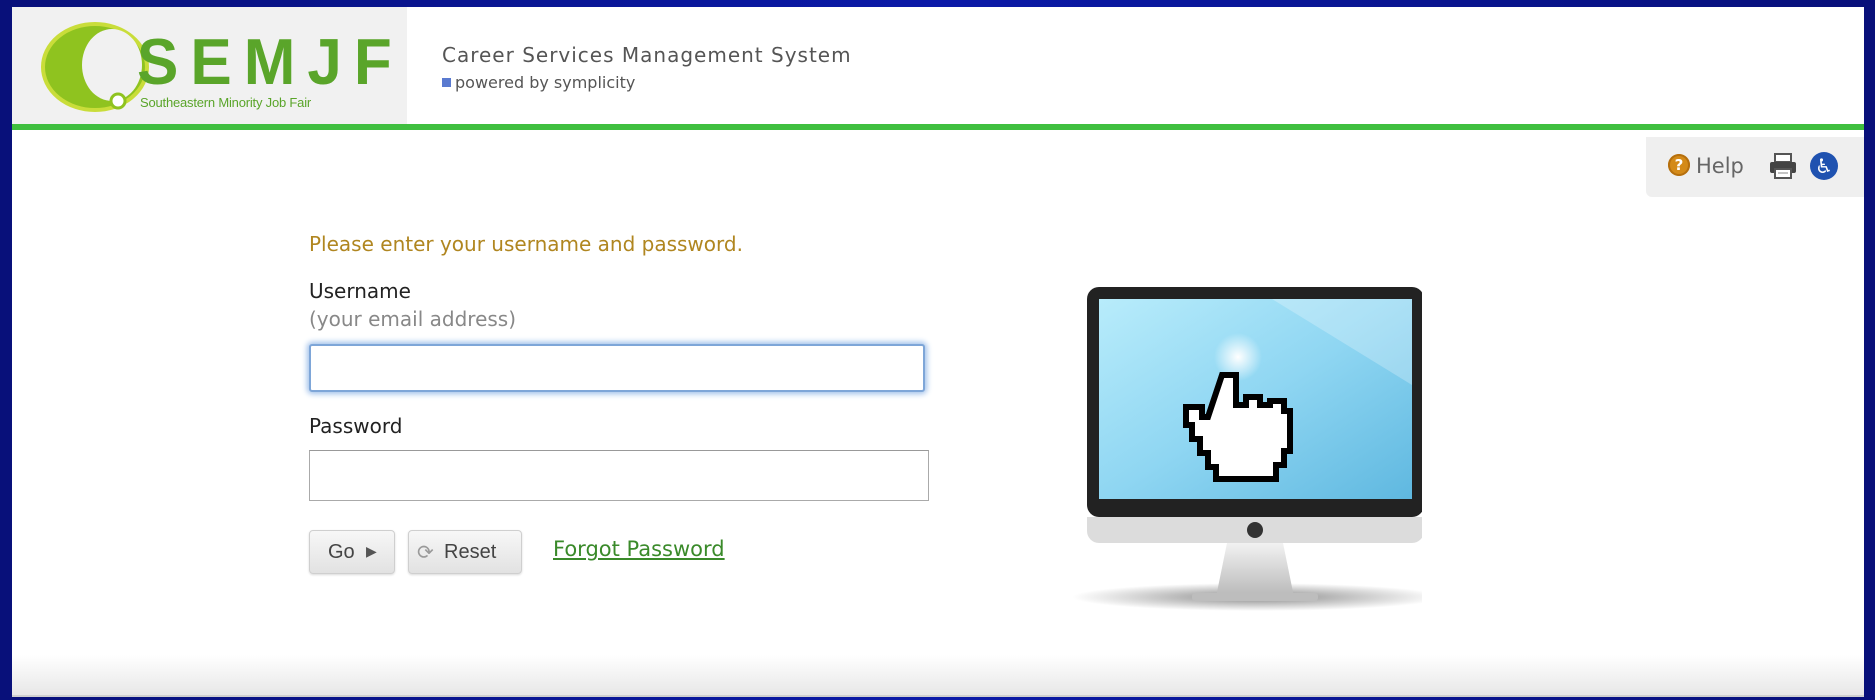 This screenshot has height=700, width=1875. Describe the element at coordinates (938, 127) in the screenshot. I see `header-divider` at that location.